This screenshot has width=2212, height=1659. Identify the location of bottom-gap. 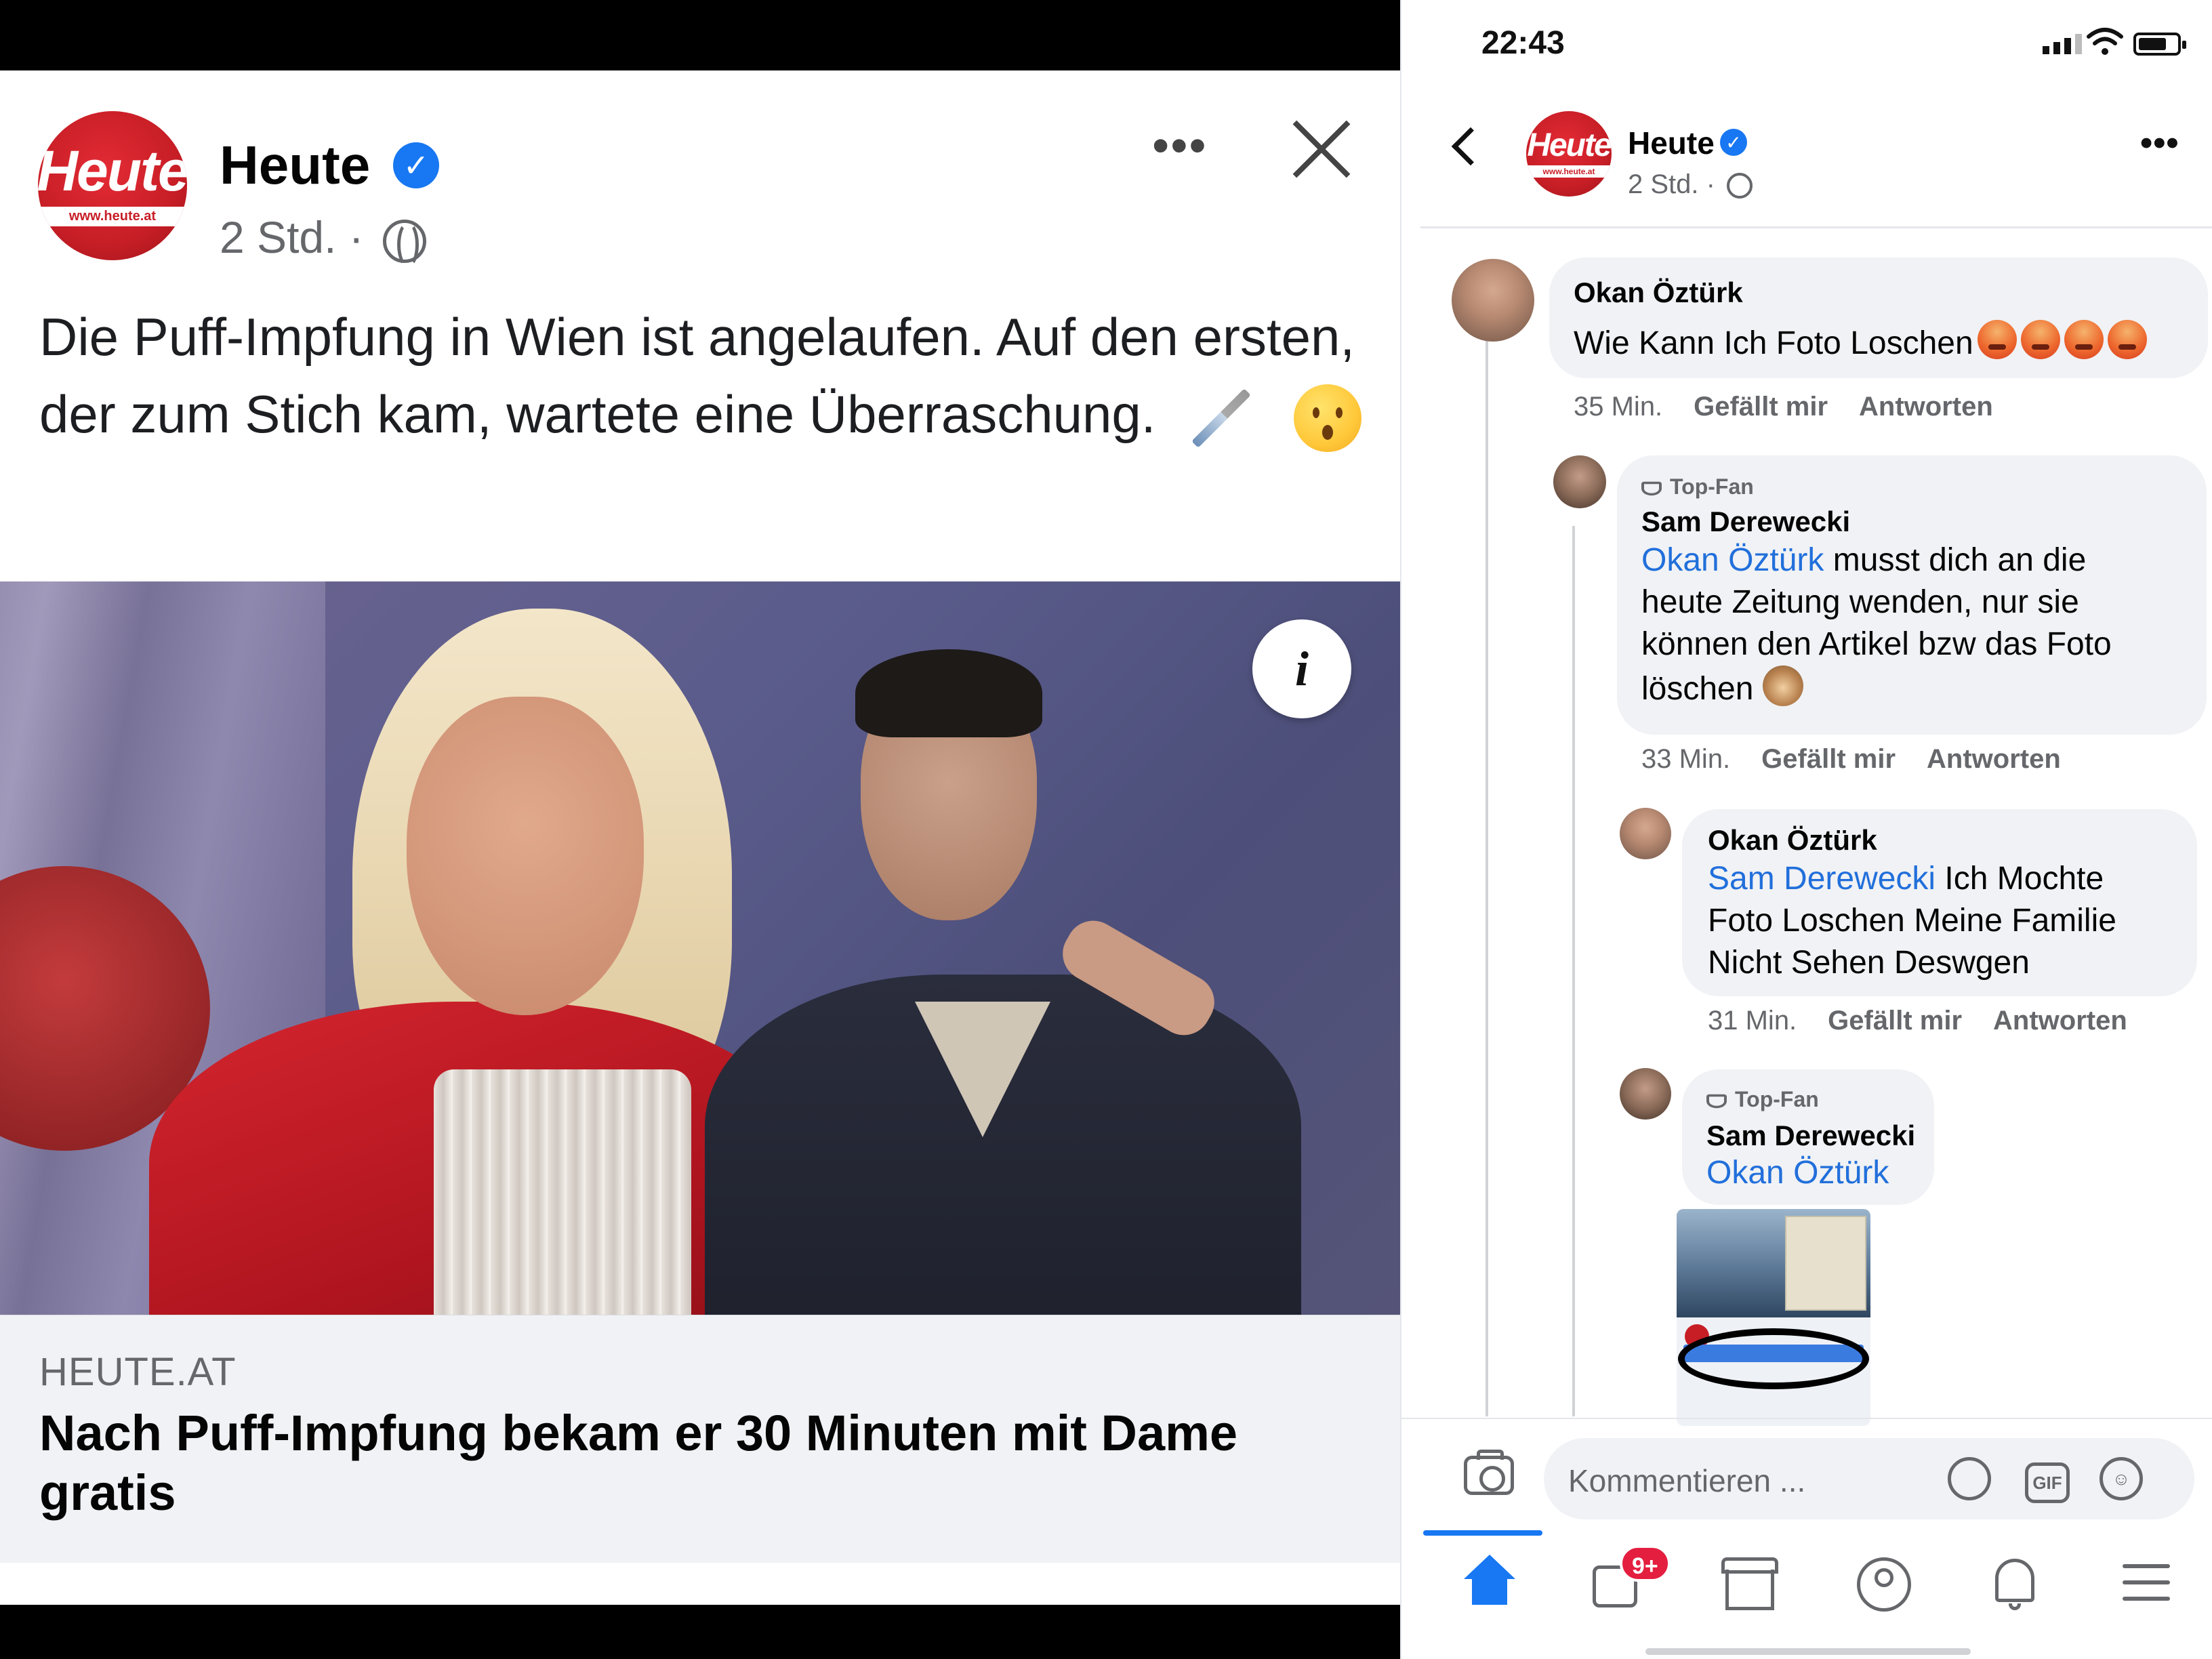
(700, 1584).